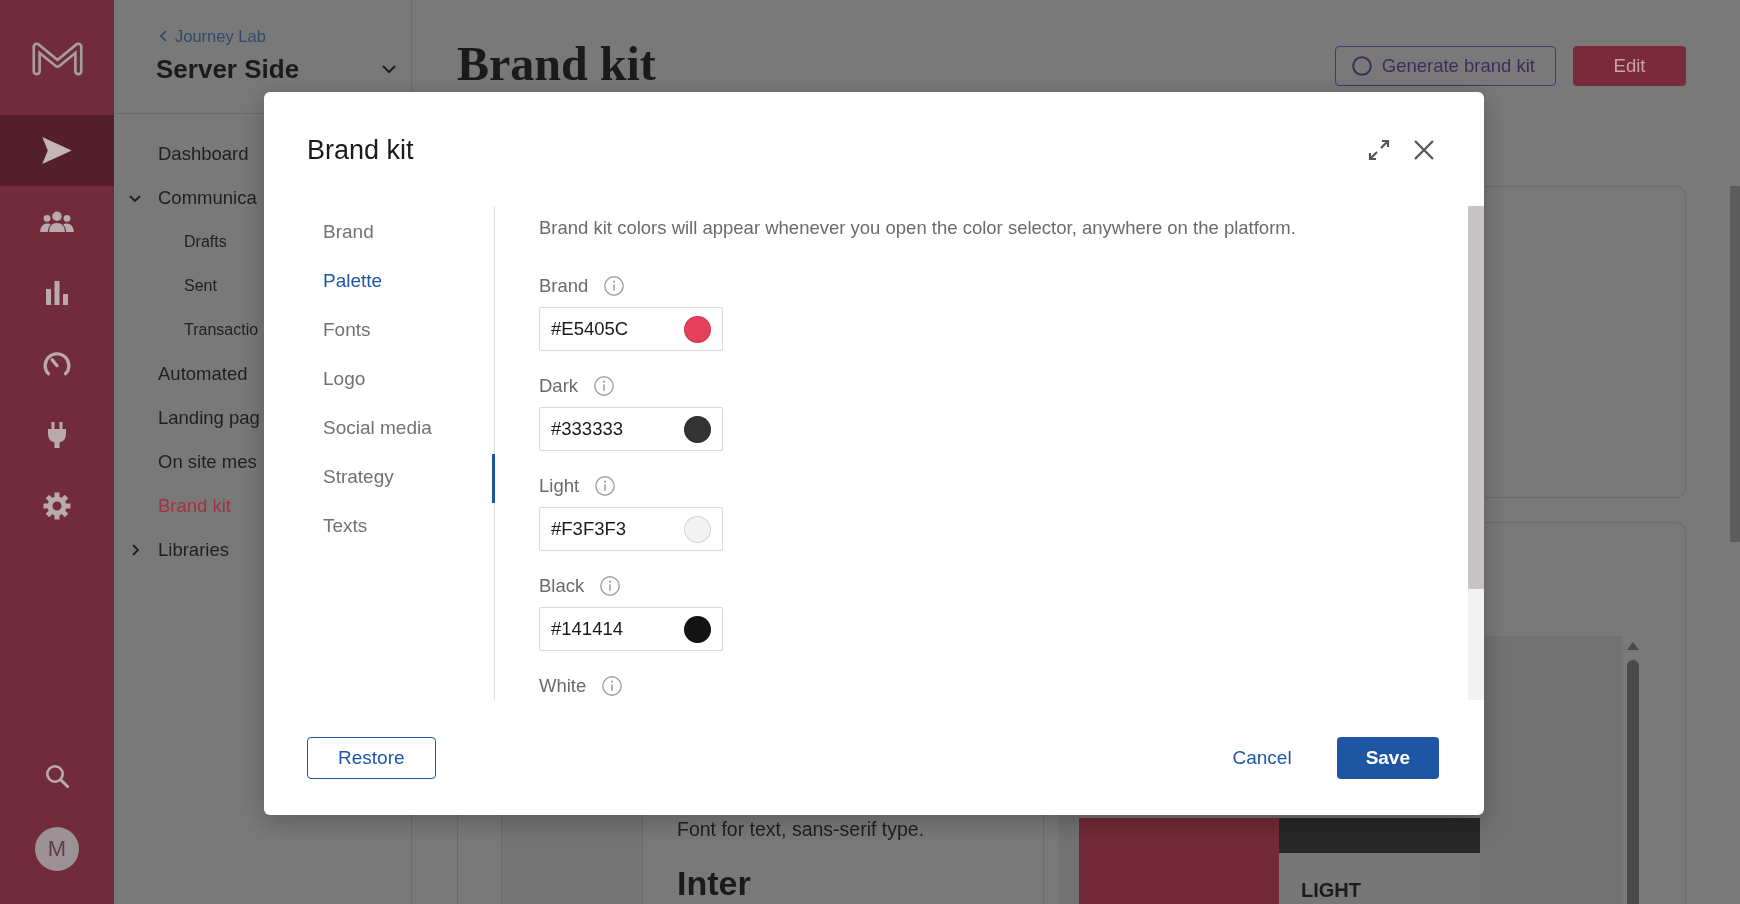 This screenshot has height=904, width=1740. I want to click on dialog-nav-item: Palette, so click(353, 281).